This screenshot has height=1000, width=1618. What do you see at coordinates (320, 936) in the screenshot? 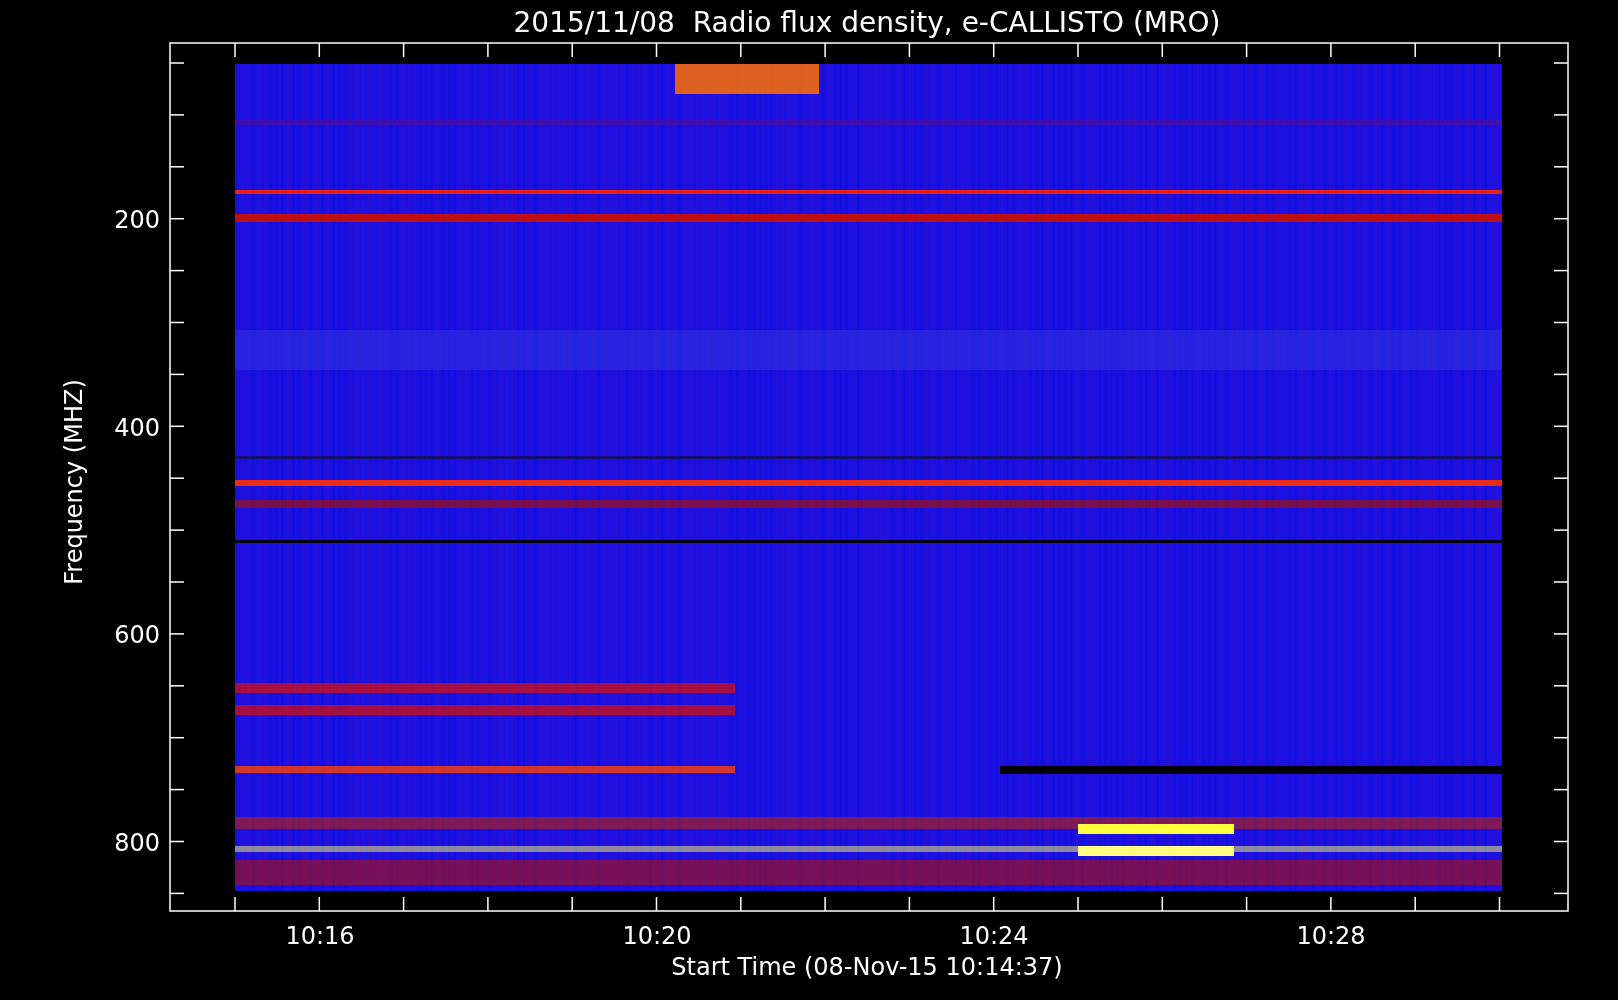
I see `x-tick-label: 10:16` at bounding box center [320, 936].